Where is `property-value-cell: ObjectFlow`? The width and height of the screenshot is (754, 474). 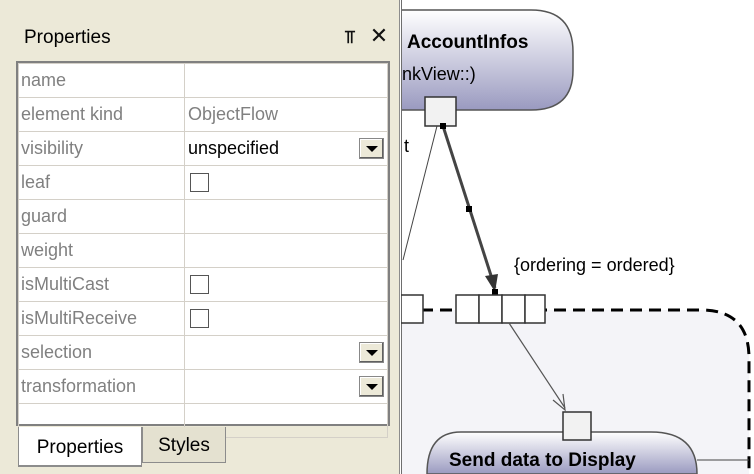
property-value-cell: ObjectFlow is located at coordinates (286, 114).